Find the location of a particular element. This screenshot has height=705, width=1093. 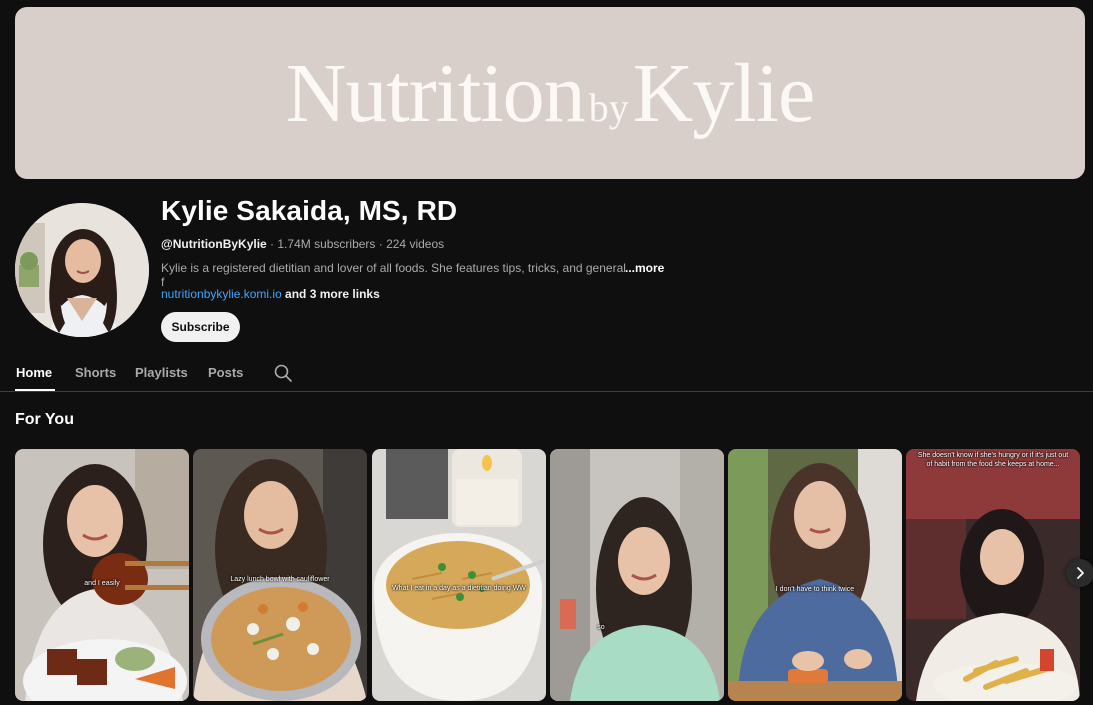

section-title-for-you: For You is located at coordinates (44, 419).